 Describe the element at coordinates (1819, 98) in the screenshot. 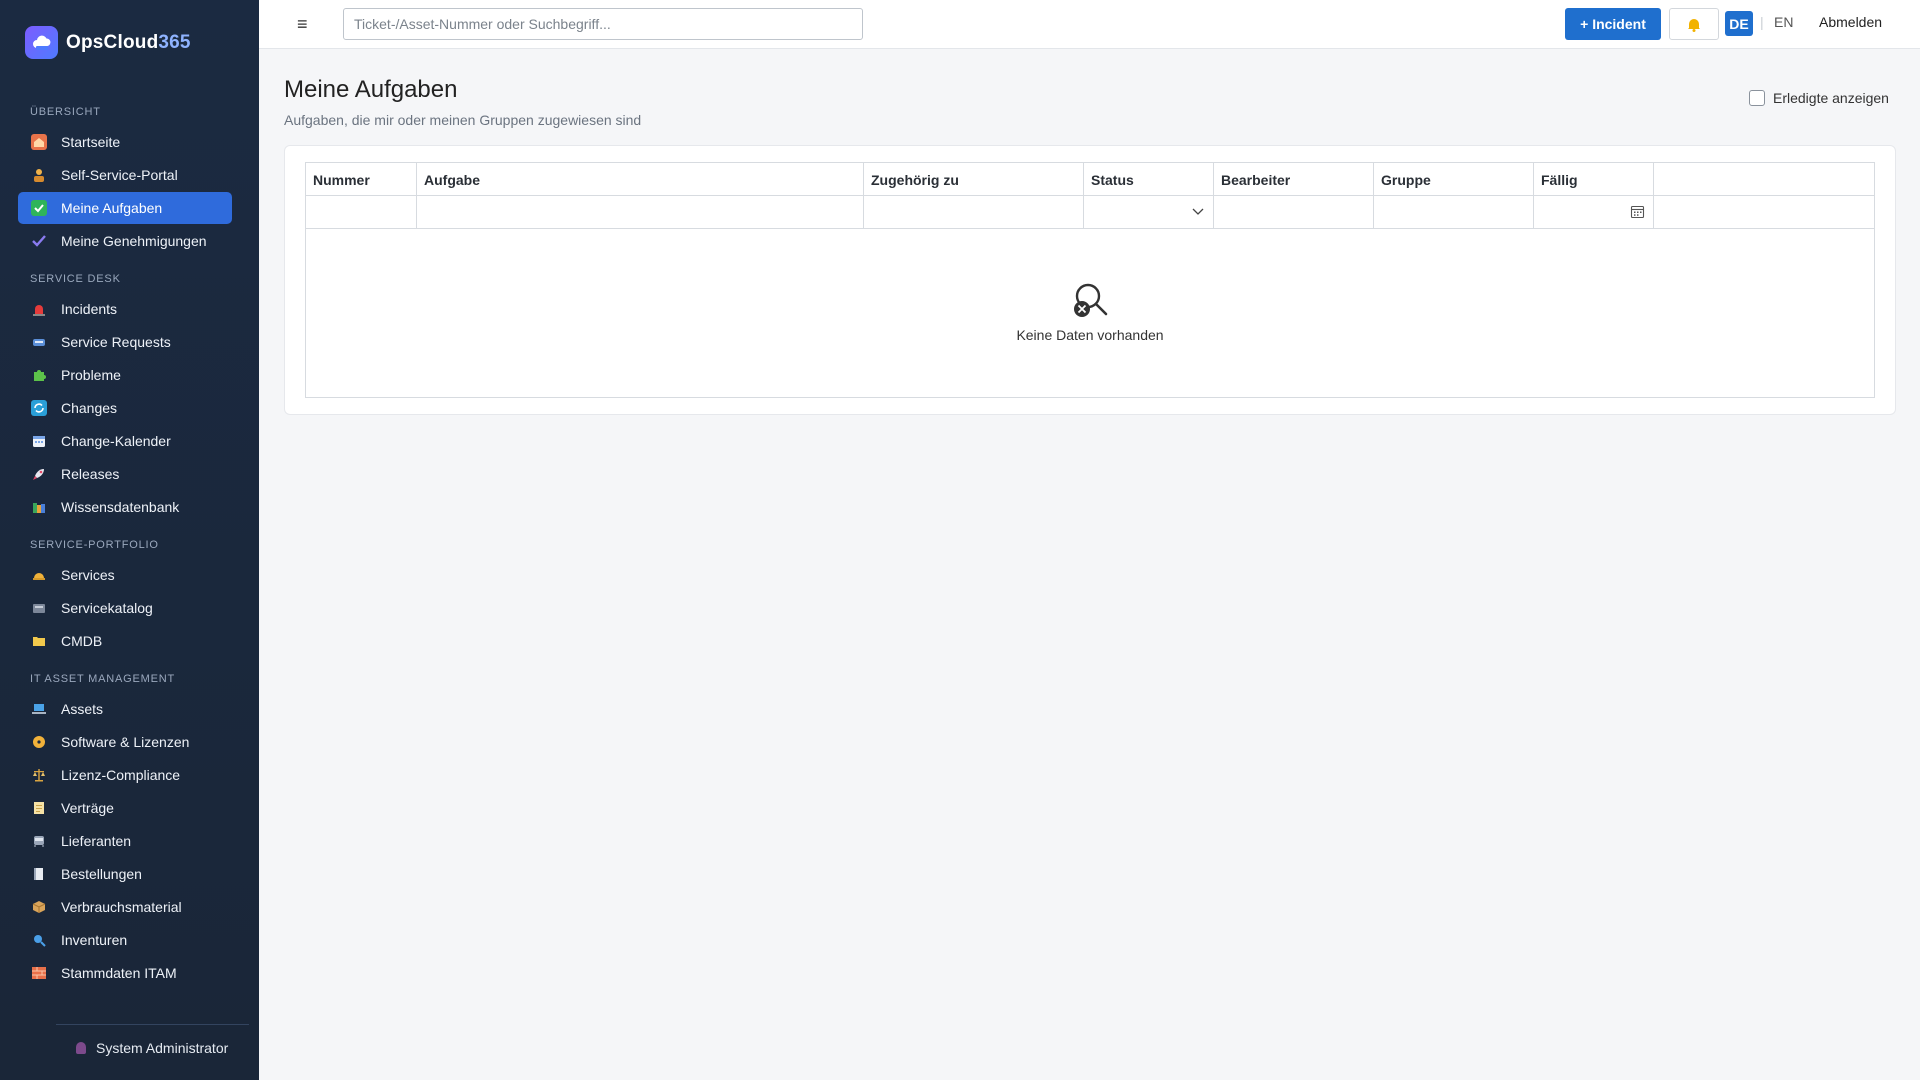

I see `show-done-toggle: Erledigte anzeigen` at that location.